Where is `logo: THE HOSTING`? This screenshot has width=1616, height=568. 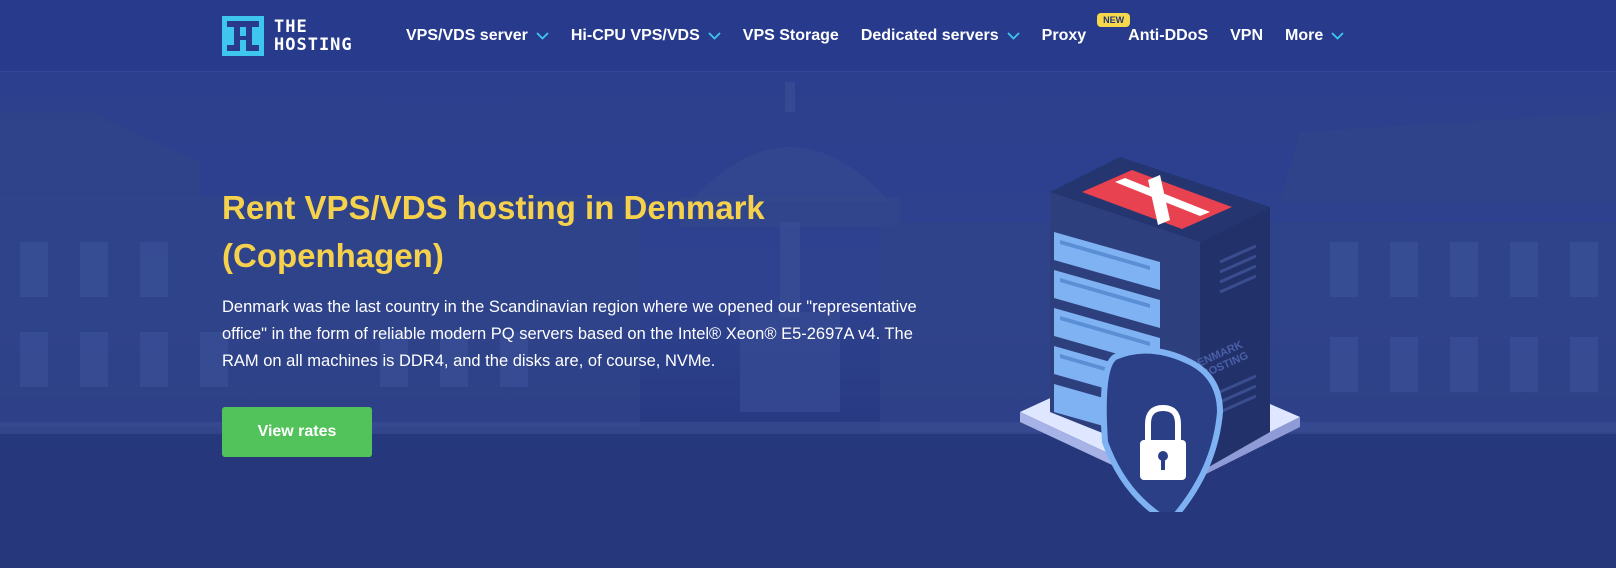
logo: THE HOSTING is located at coordinates (287, 36).